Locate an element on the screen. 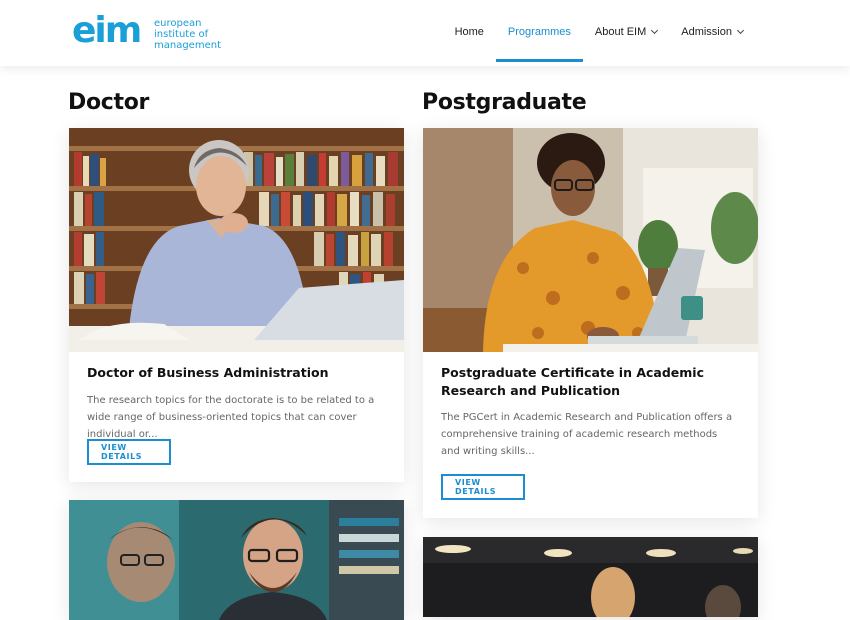 This screenshot has height=620, width=850. card-image-man-reading-library is located at coordinates (236, 240).